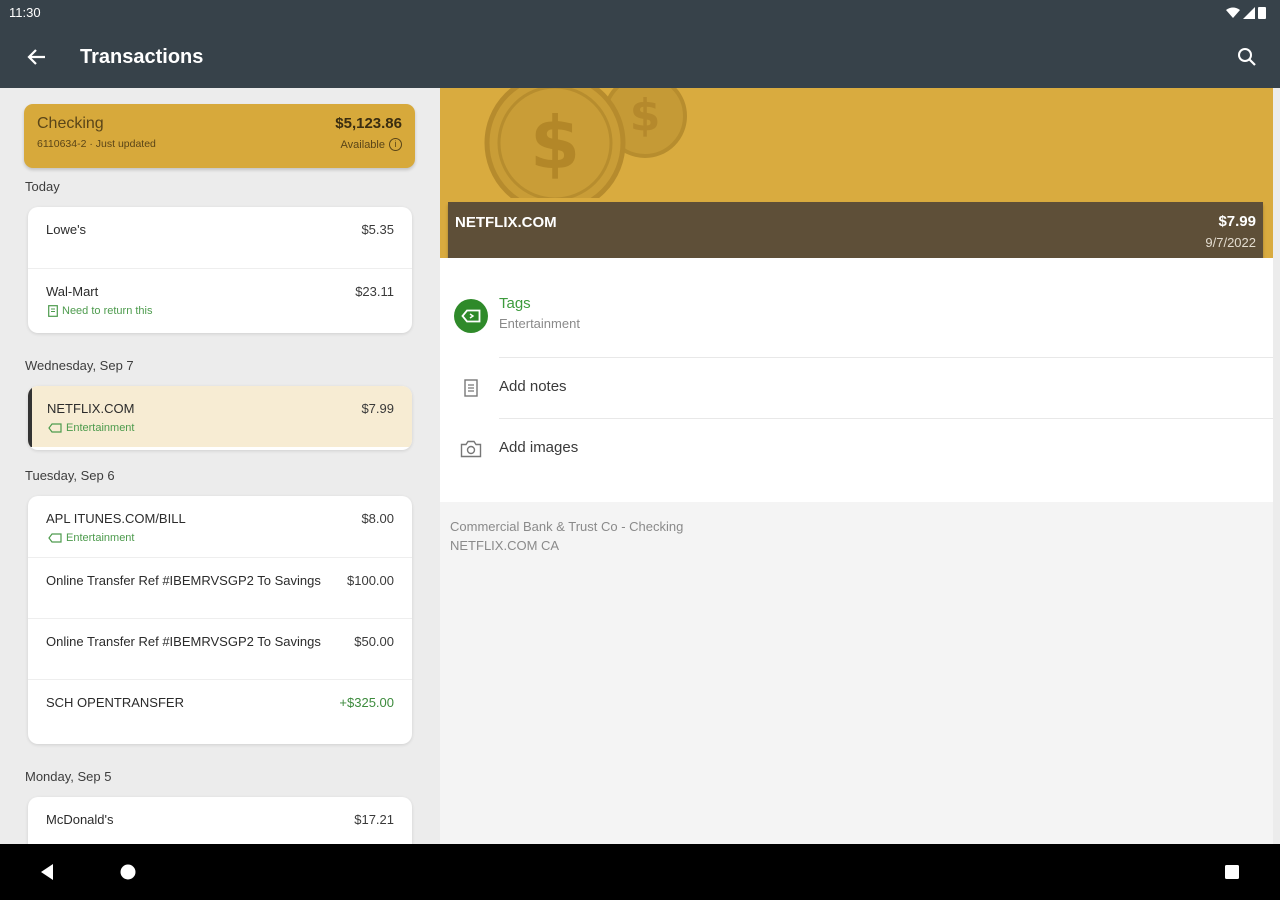 The width and height of the screenshot is (1280, 900). Describe the element at coordinates (585, 143) in the screenshot. I see `coins-illustration: $ $` at that location.